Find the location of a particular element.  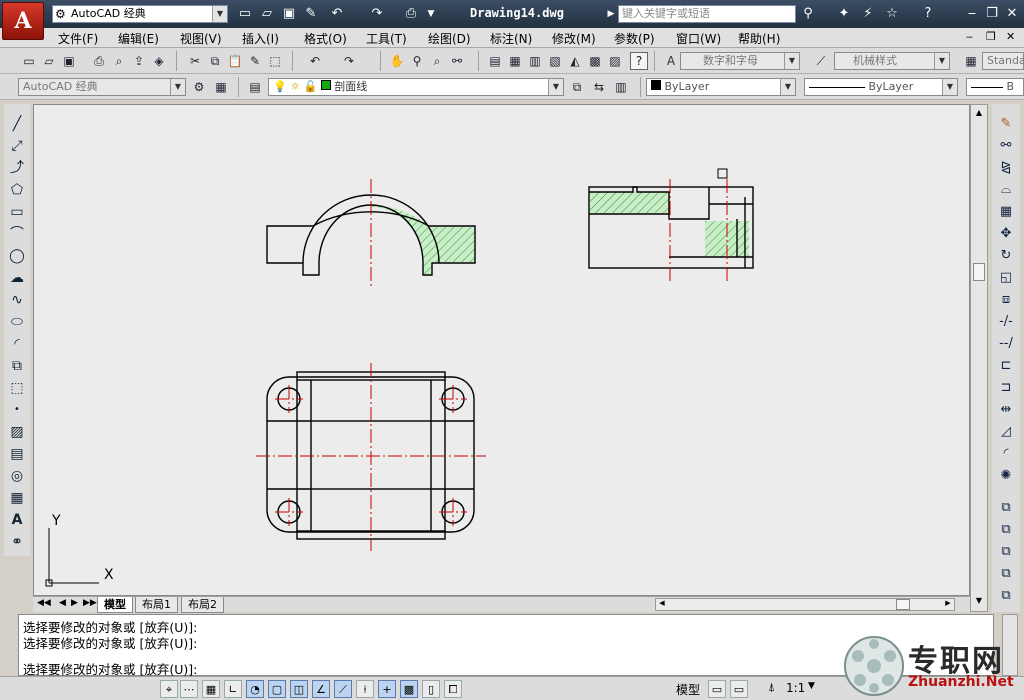

menu-insert: 插入(I) is located at coordinates (260, 38).